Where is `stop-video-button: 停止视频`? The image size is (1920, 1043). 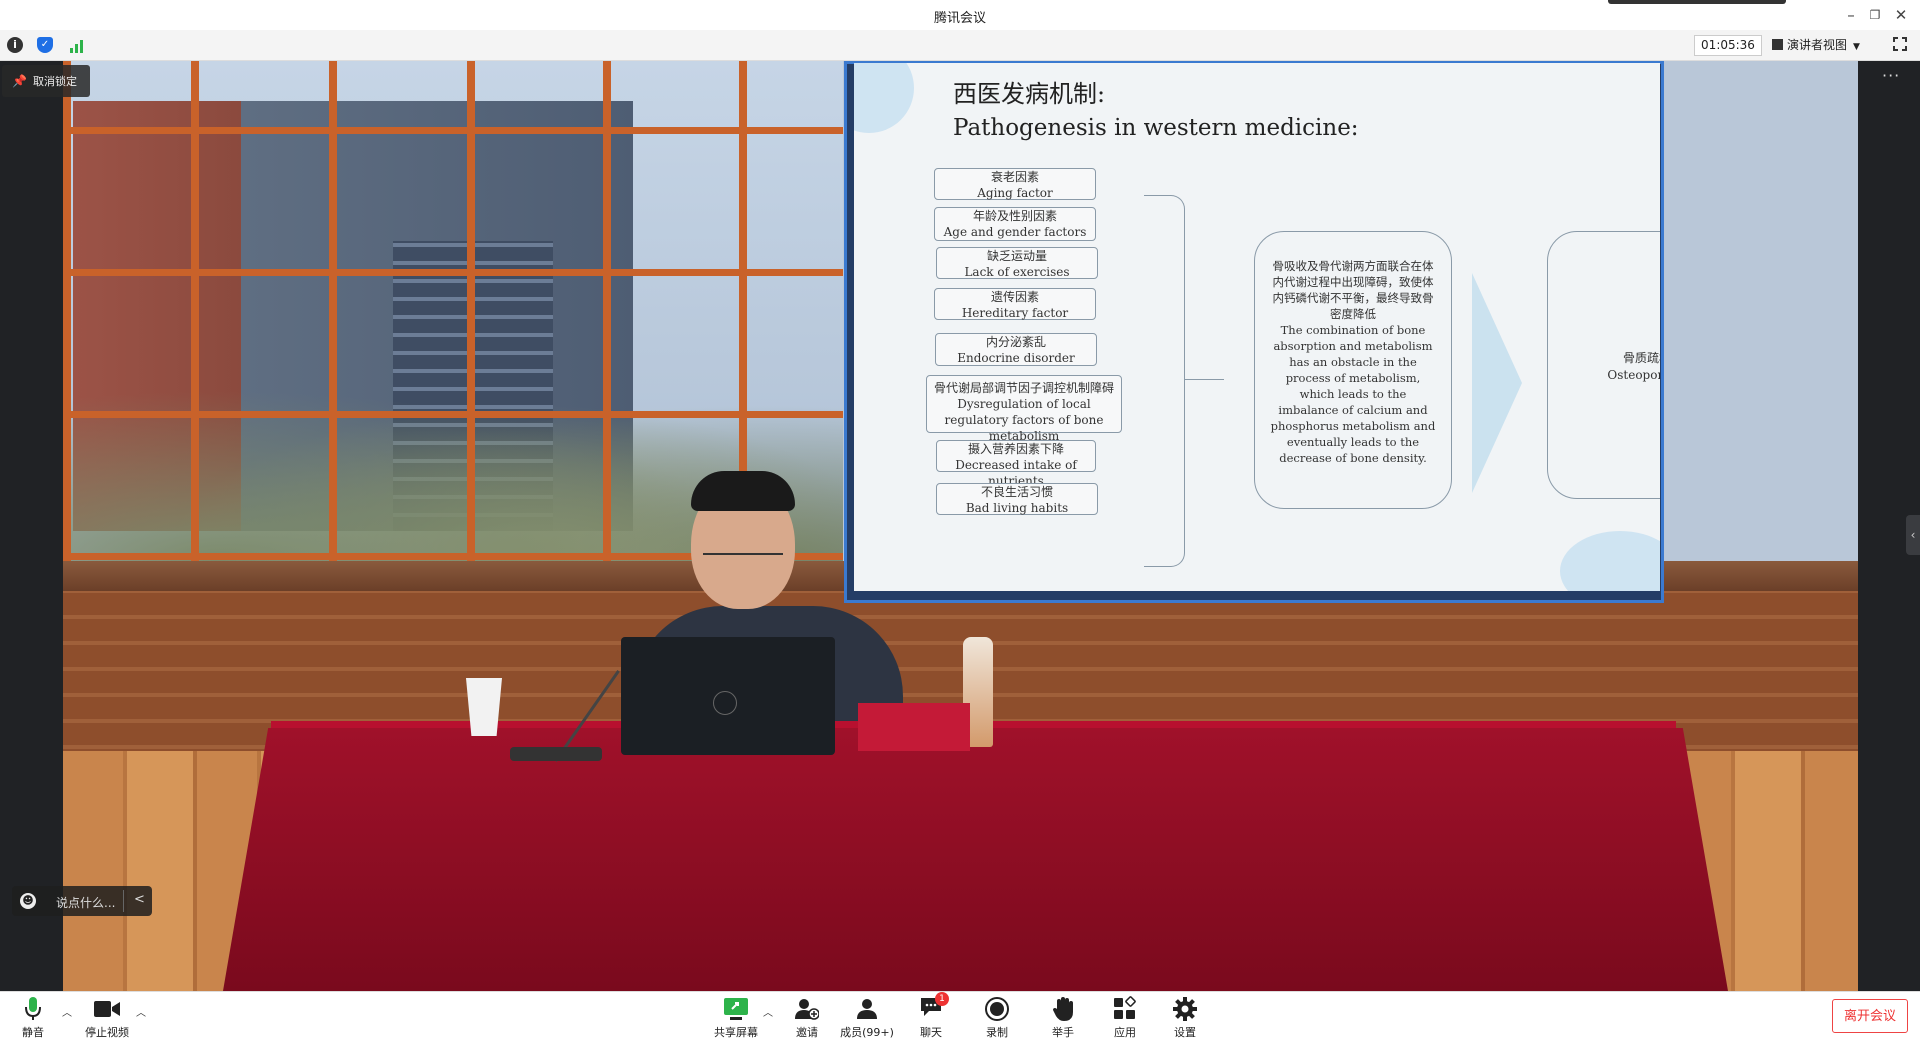
stop-video-button: 停止视频 is located at coordinates (107, 1019).